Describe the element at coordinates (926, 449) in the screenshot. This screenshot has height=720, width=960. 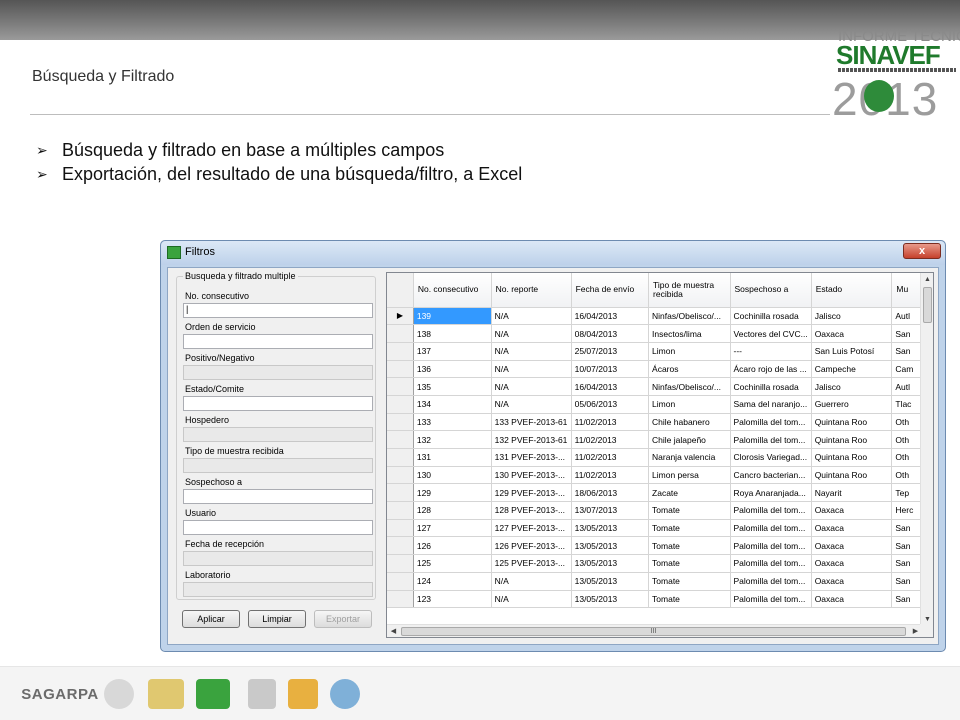
I see `vertical-scrollbar: ▲ ▼` at that location.